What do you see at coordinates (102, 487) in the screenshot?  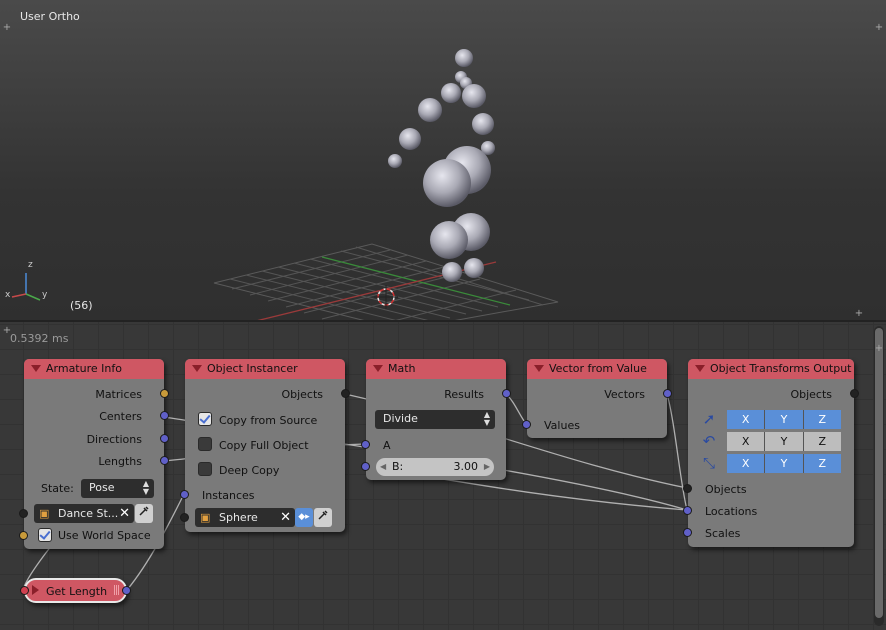 I see `state-value: Pose` at bounding box center [102, 487].